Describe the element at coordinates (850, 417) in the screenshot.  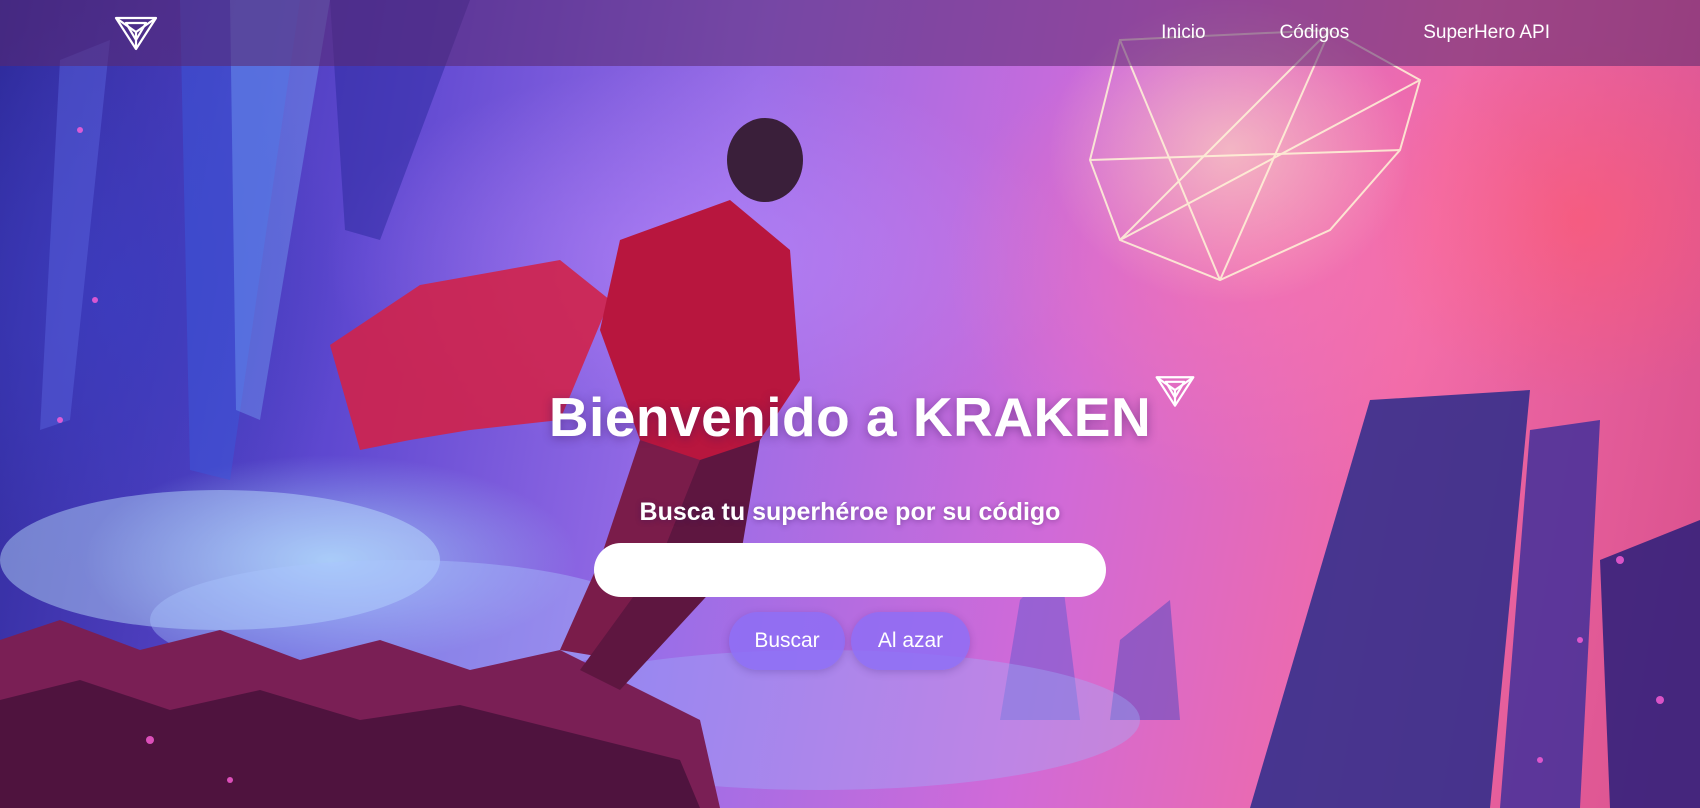
I see `page-title-text: Bienvenido a KRAKEN` at that location.